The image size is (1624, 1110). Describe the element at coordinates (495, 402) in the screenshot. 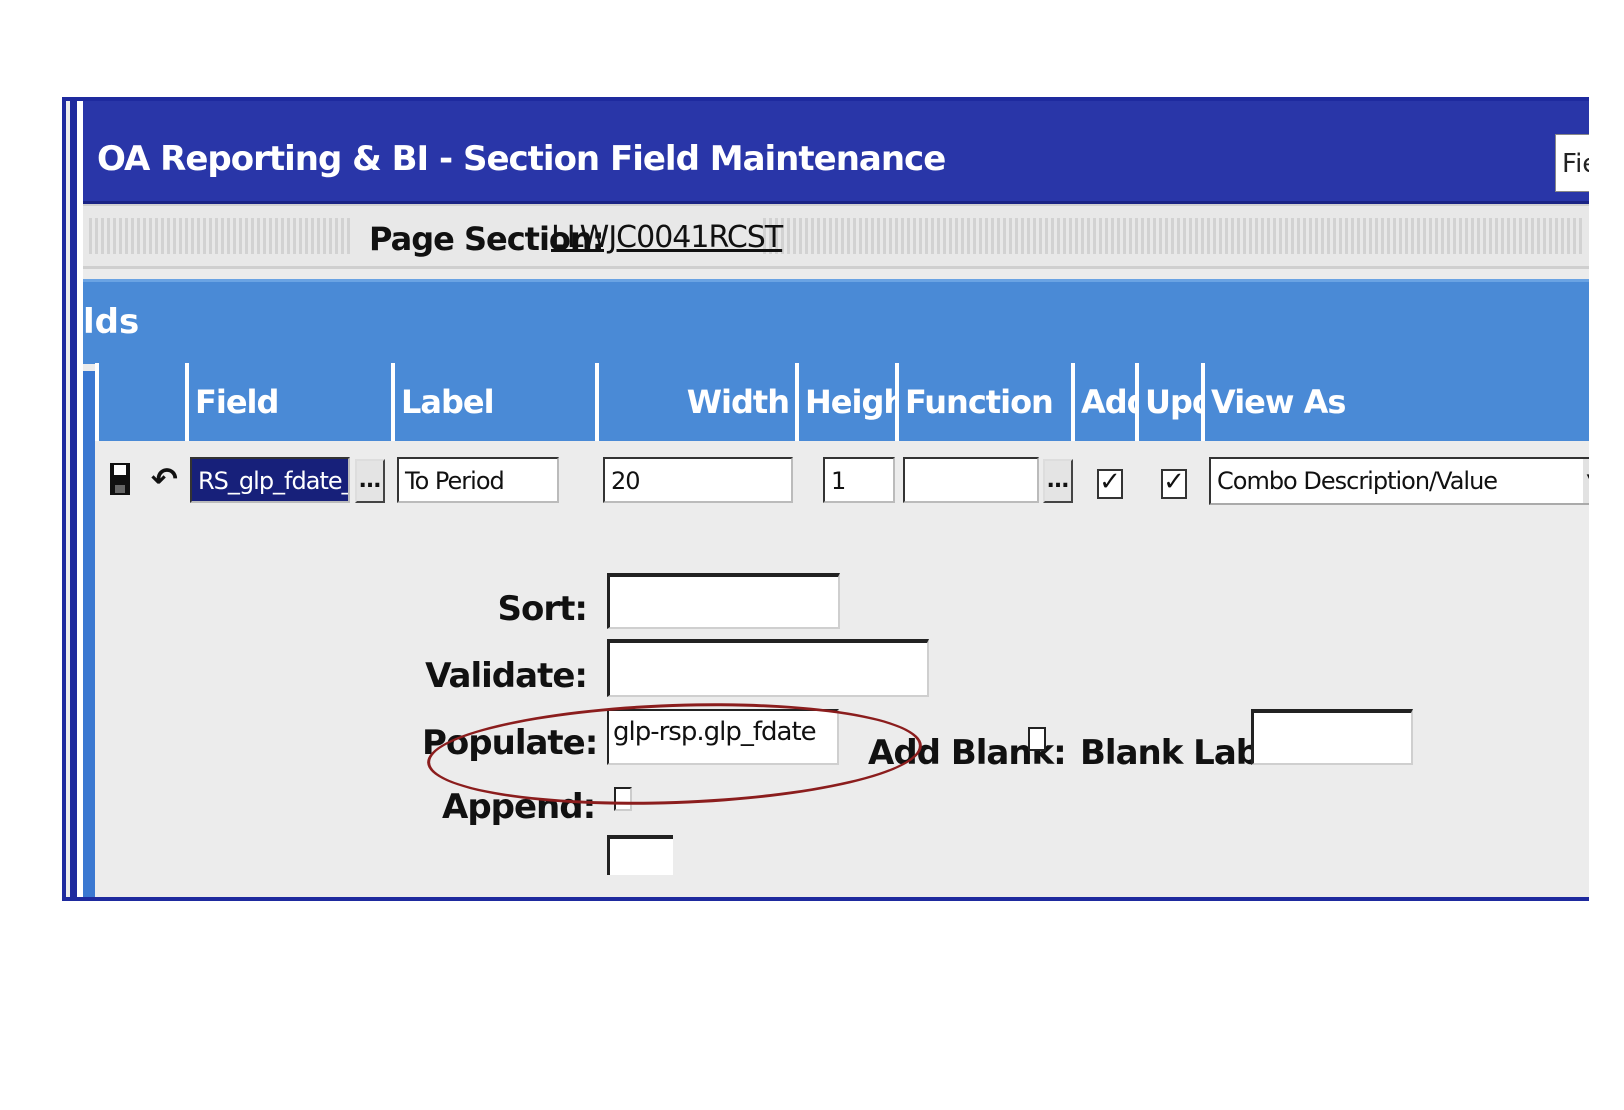

I see `column-header-label: Label` at that location.